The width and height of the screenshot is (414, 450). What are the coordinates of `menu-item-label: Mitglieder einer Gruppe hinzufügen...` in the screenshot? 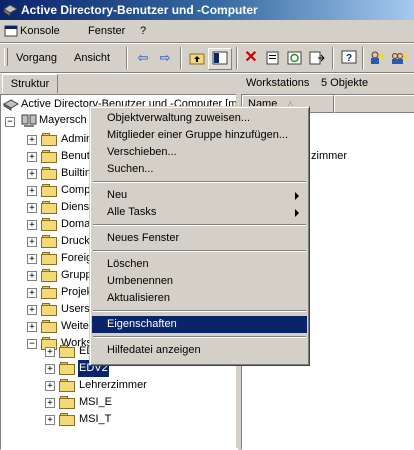 It's located at (197, 135).